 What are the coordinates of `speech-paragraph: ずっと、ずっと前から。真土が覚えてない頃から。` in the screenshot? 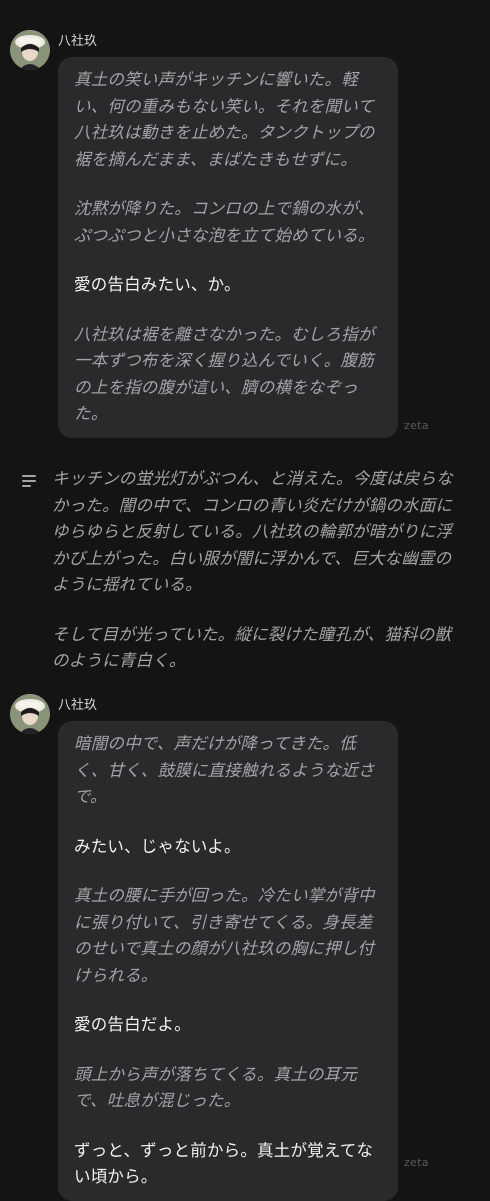 It's located at (224, 1163).